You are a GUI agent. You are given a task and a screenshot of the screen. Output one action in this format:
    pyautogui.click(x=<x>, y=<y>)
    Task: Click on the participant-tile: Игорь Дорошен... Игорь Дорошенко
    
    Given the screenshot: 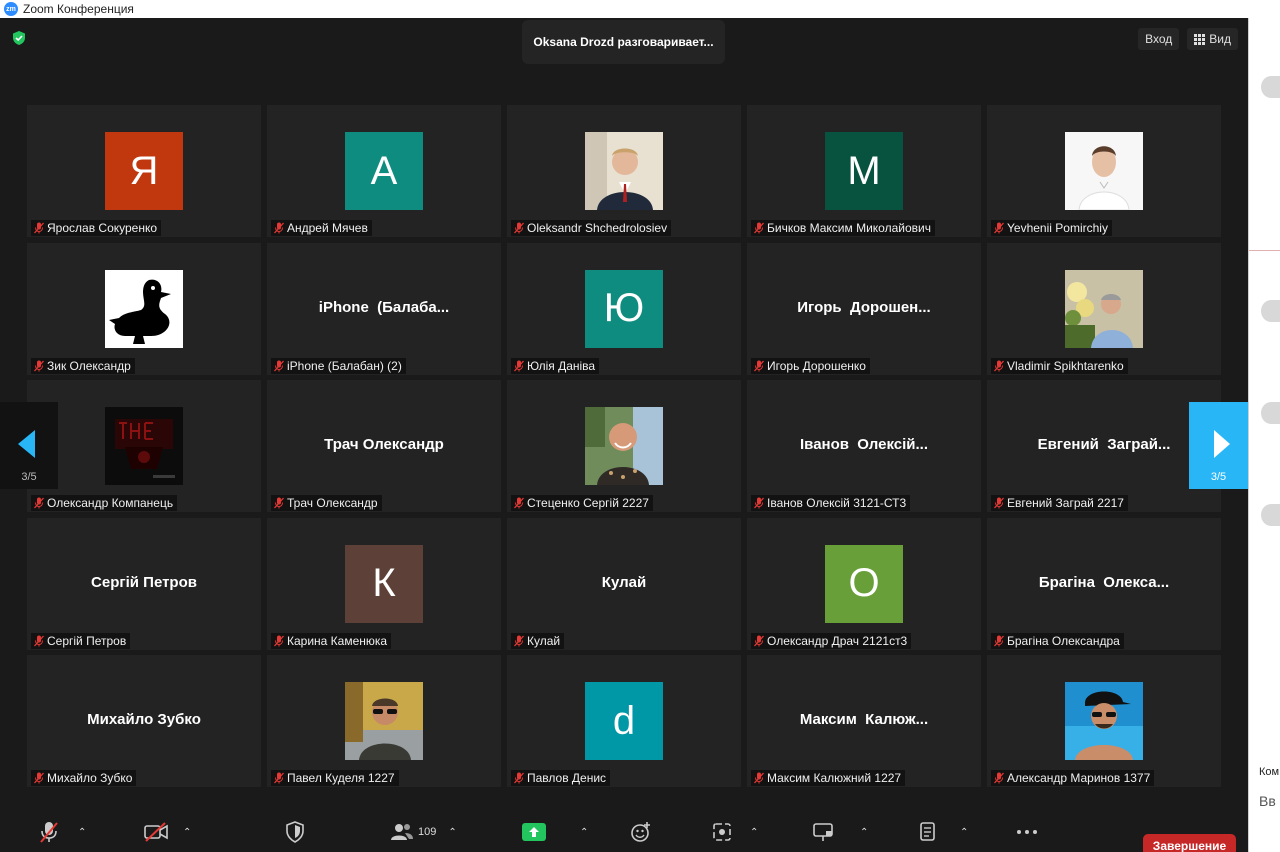 What is the action you would take?
    pyautogui.click(x=864, y=308)
    